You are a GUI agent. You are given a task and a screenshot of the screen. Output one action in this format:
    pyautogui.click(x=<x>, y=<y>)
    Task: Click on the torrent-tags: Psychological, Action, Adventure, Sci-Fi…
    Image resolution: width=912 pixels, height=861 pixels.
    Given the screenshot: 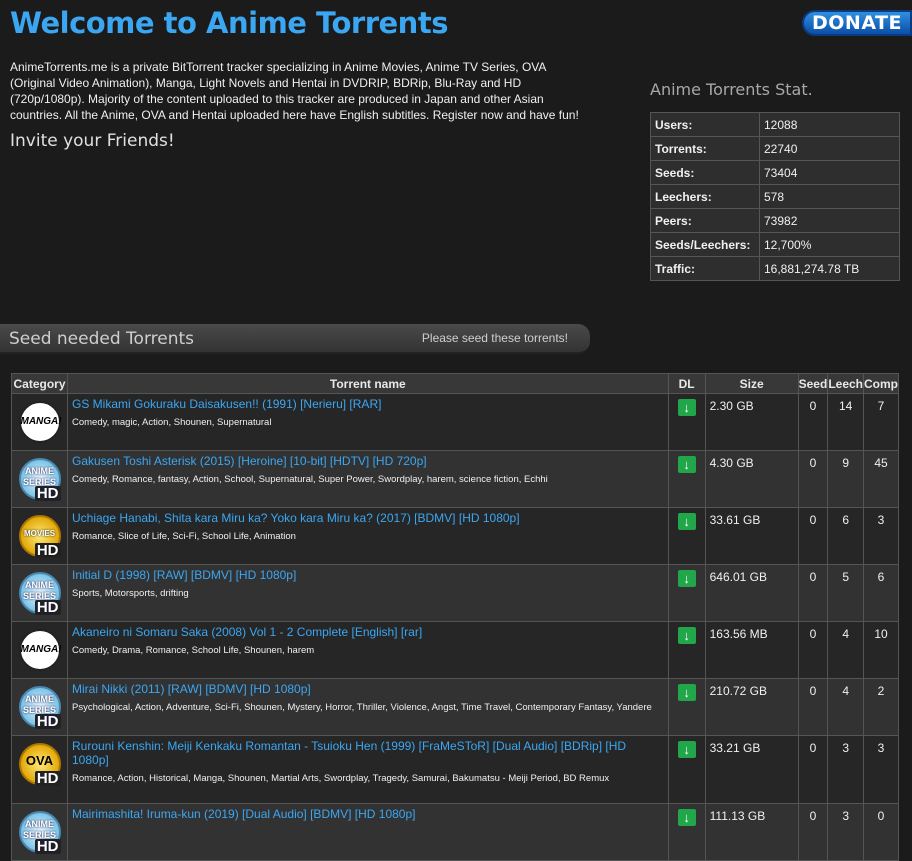 What is the action you would take?
    pyautogui.click(x=362, y=707)
    